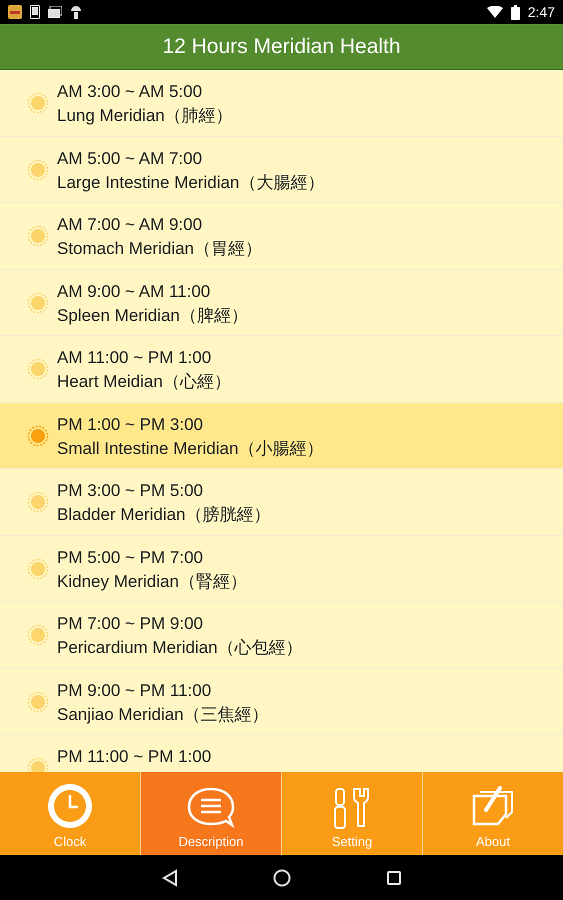 The width and height of the screenshot is (563, 900). What do you see at coordinates (281, 103) in the screenshot?
I see `meridian-item: AM 3:00 ~ AM 5:00 Lung Meridian（肺經）` at bounding box center [281, 103].